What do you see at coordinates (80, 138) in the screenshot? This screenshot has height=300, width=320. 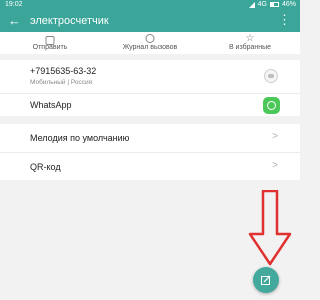 I see `ringtone-label: Мелодия по умолчанию` at bounding box center [80, 138].